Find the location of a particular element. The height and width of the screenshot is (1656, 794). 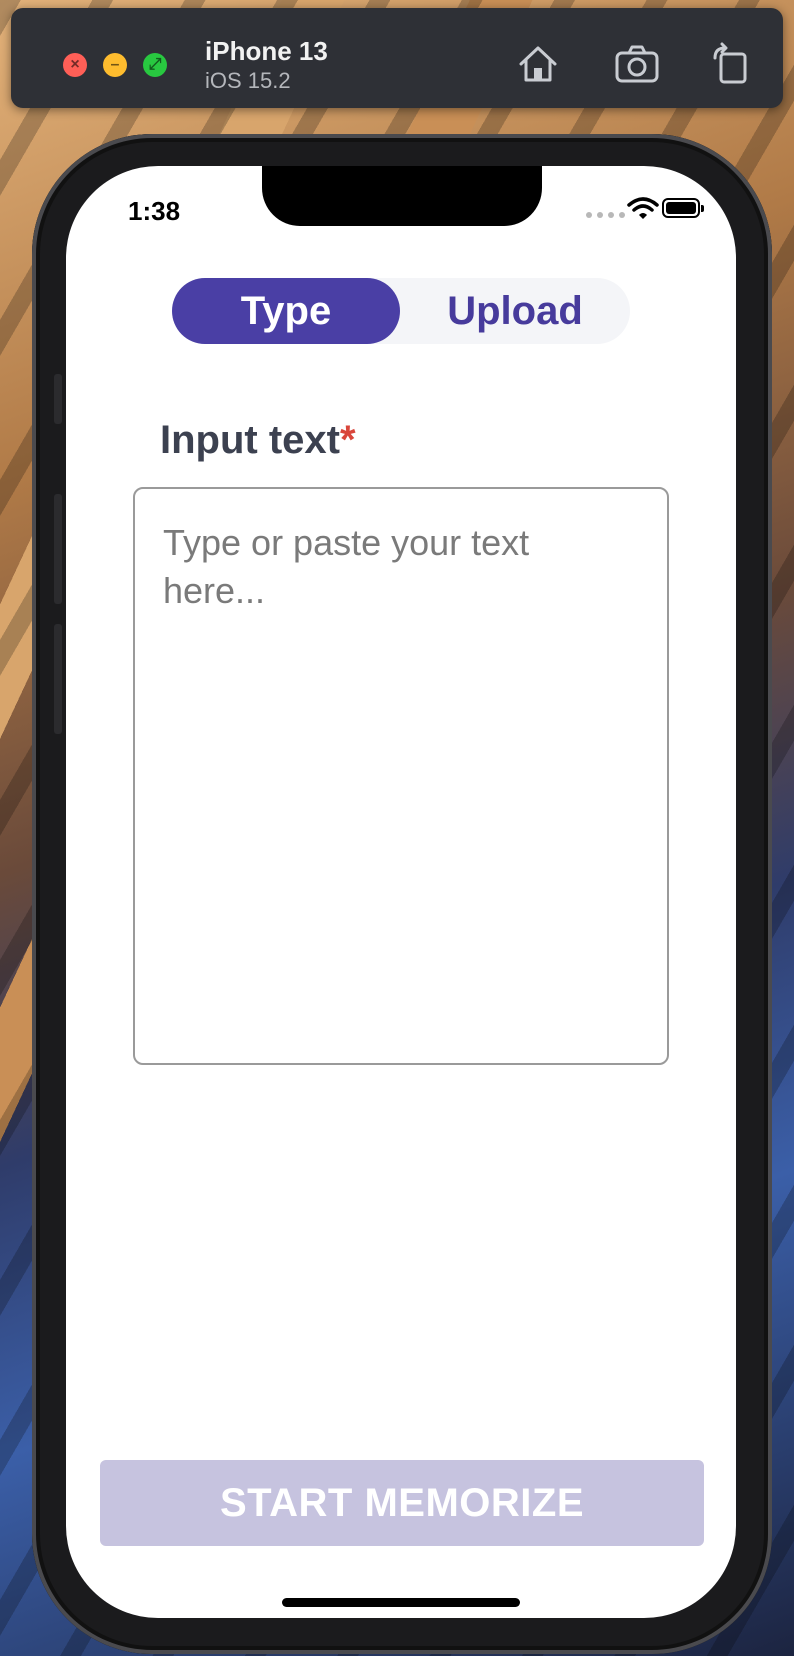

status-time: 1:38 is located at coordinates (154, 211).